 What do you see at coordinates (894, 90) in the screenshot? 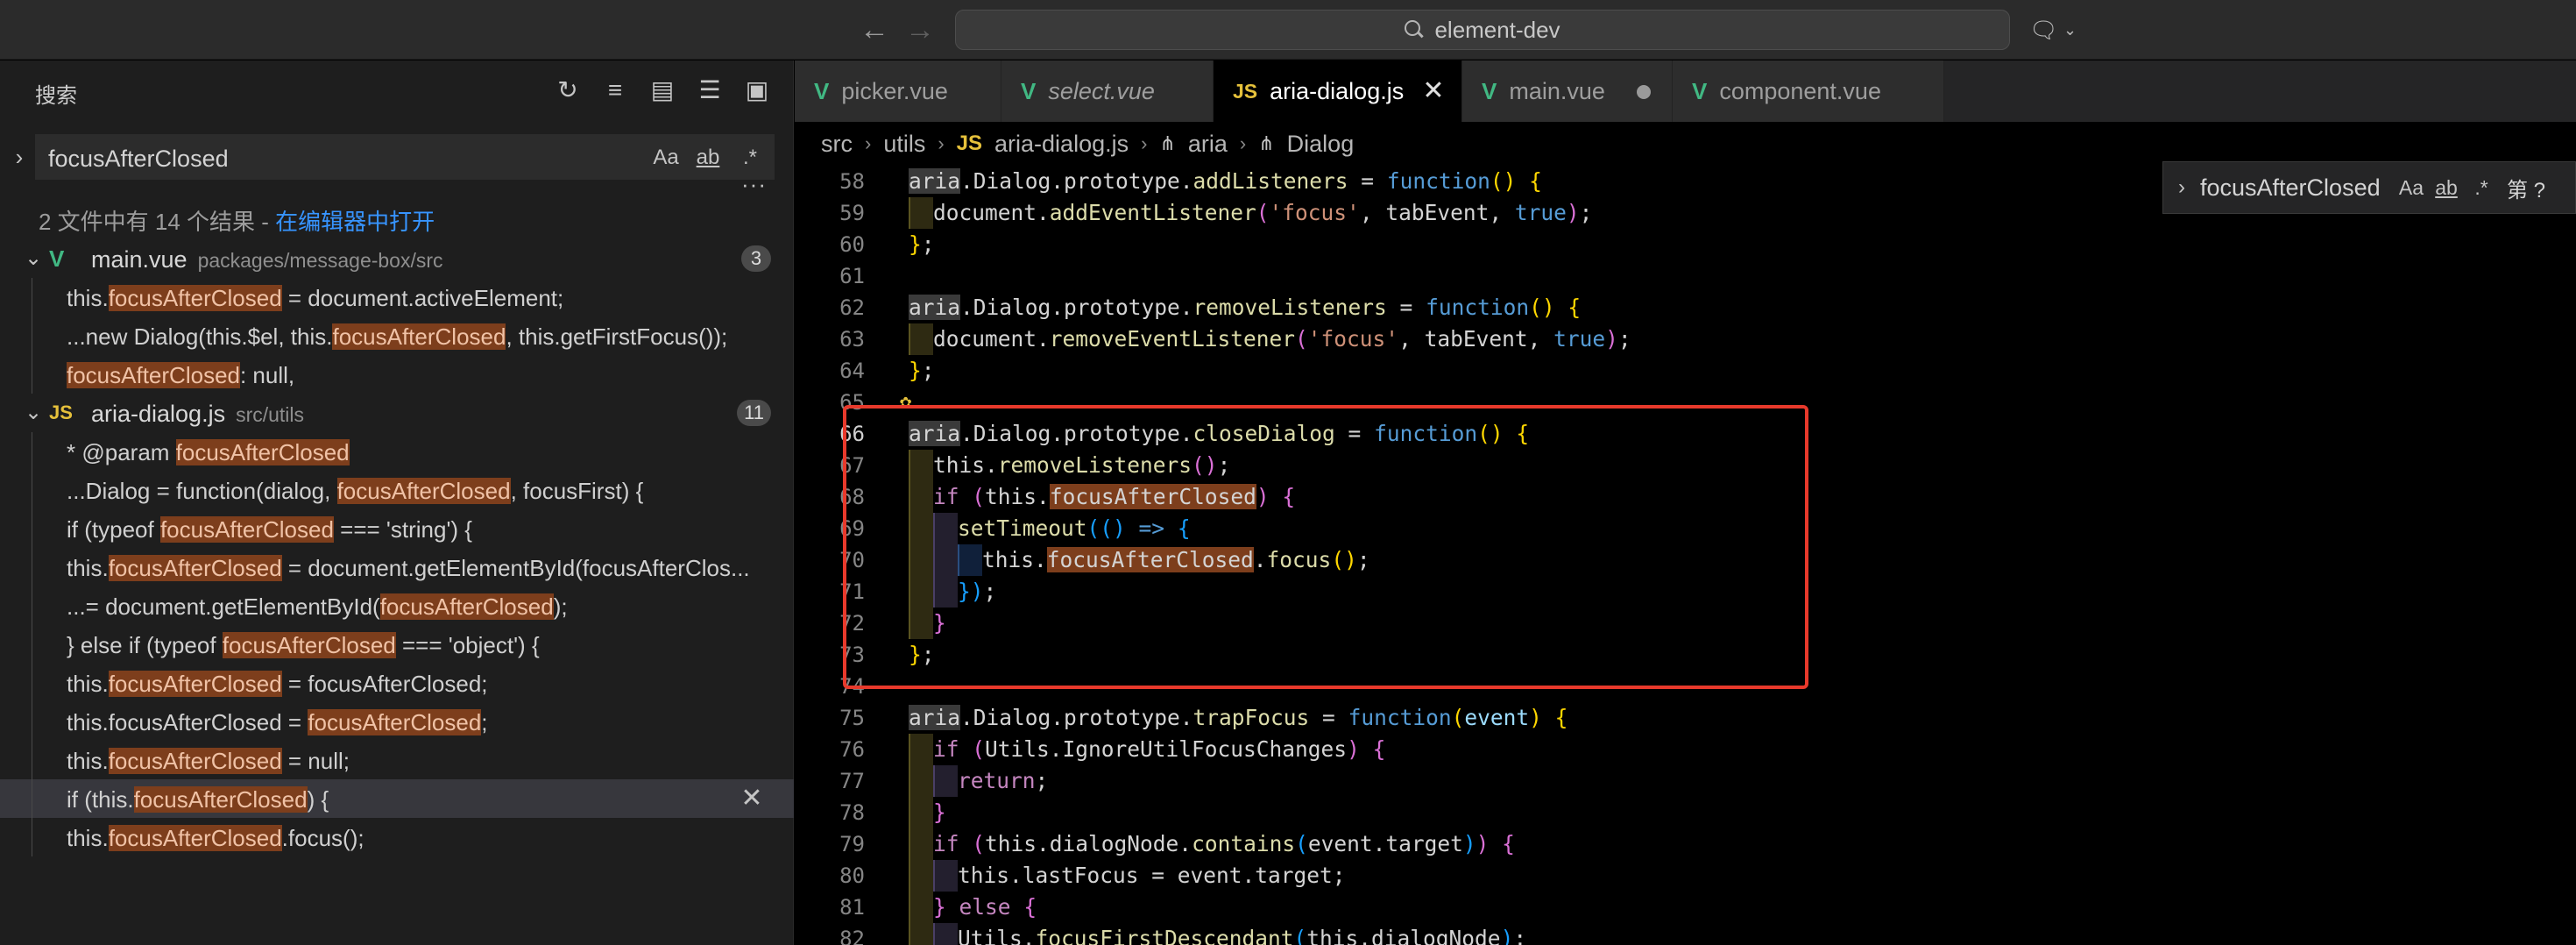
I see `tab-label: picker.vue` at bounding box center [894, 90].